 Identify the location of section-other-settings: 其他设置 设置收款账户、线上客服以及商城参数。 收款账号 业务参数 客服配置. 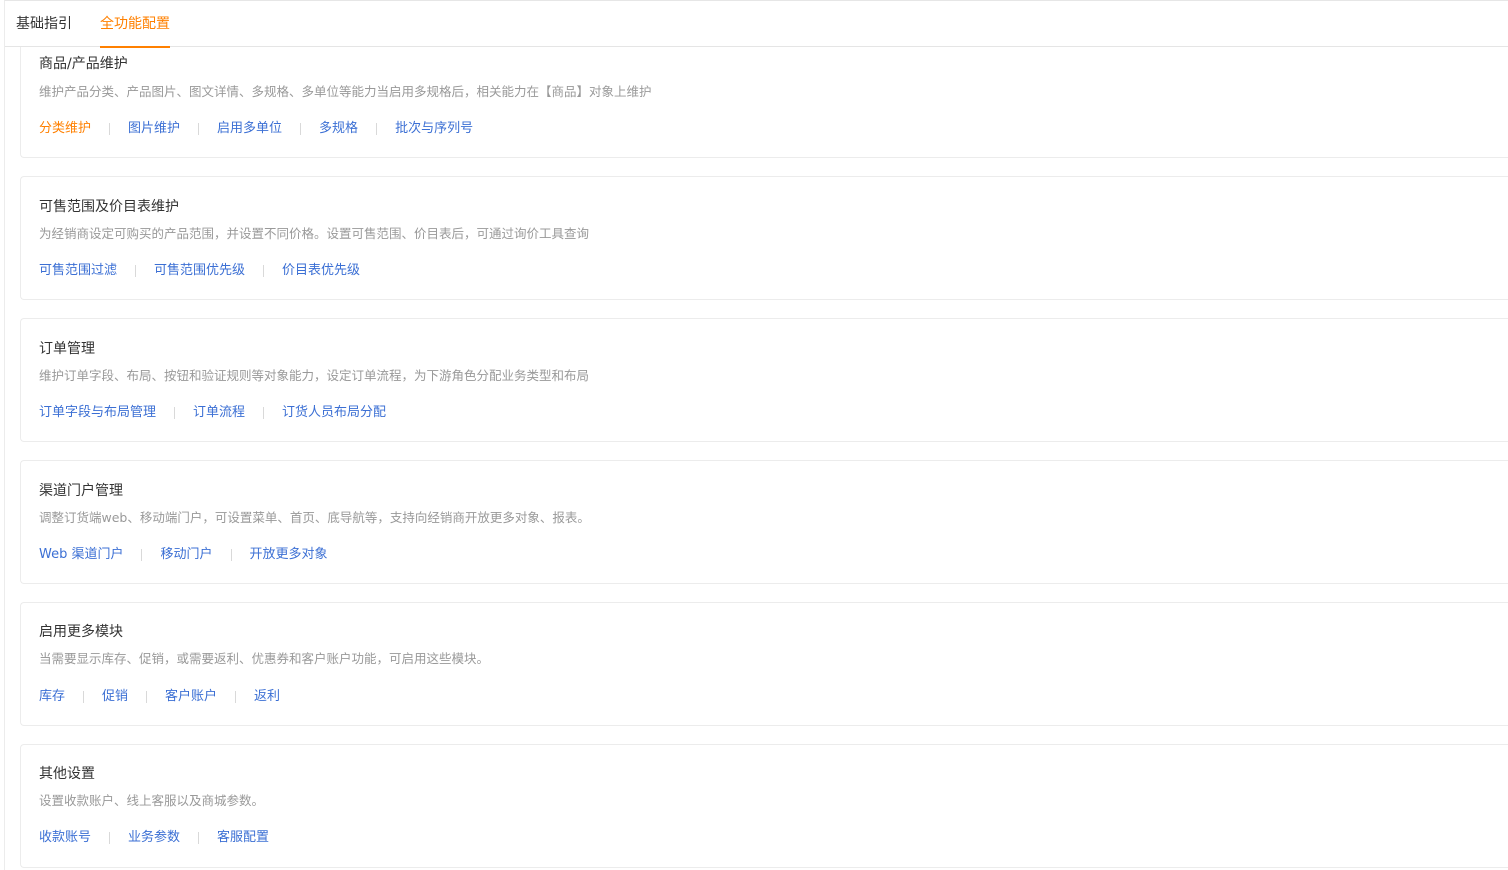
(764, 806).